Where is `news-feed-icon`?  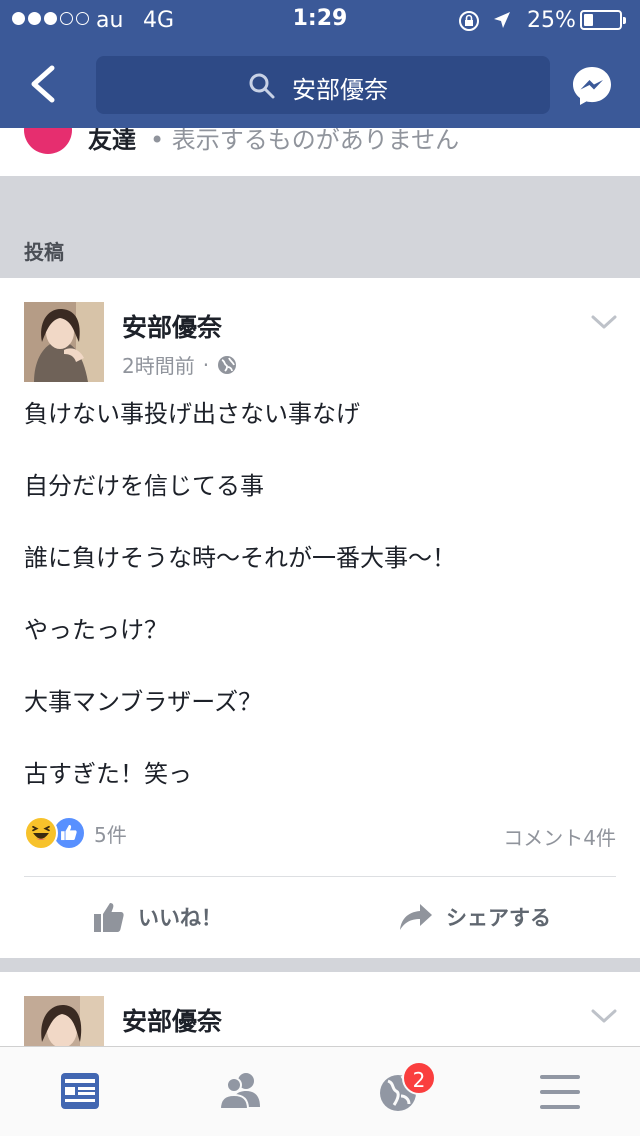 news-feed-icon is located at coordinates (80, 1092).